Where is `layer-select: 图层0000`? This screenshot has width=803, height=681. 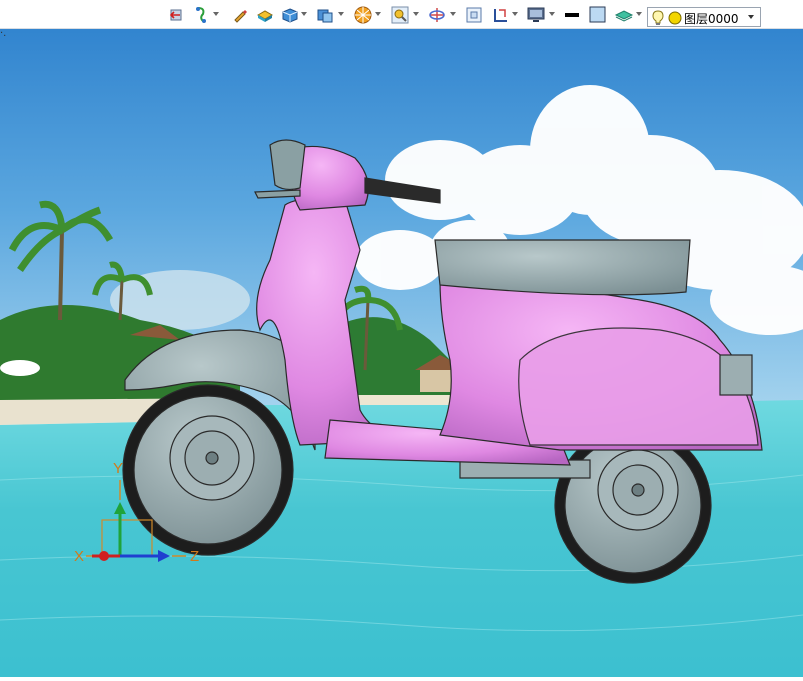
layer-select: 图层0000 is located at coordinates (704, 17).